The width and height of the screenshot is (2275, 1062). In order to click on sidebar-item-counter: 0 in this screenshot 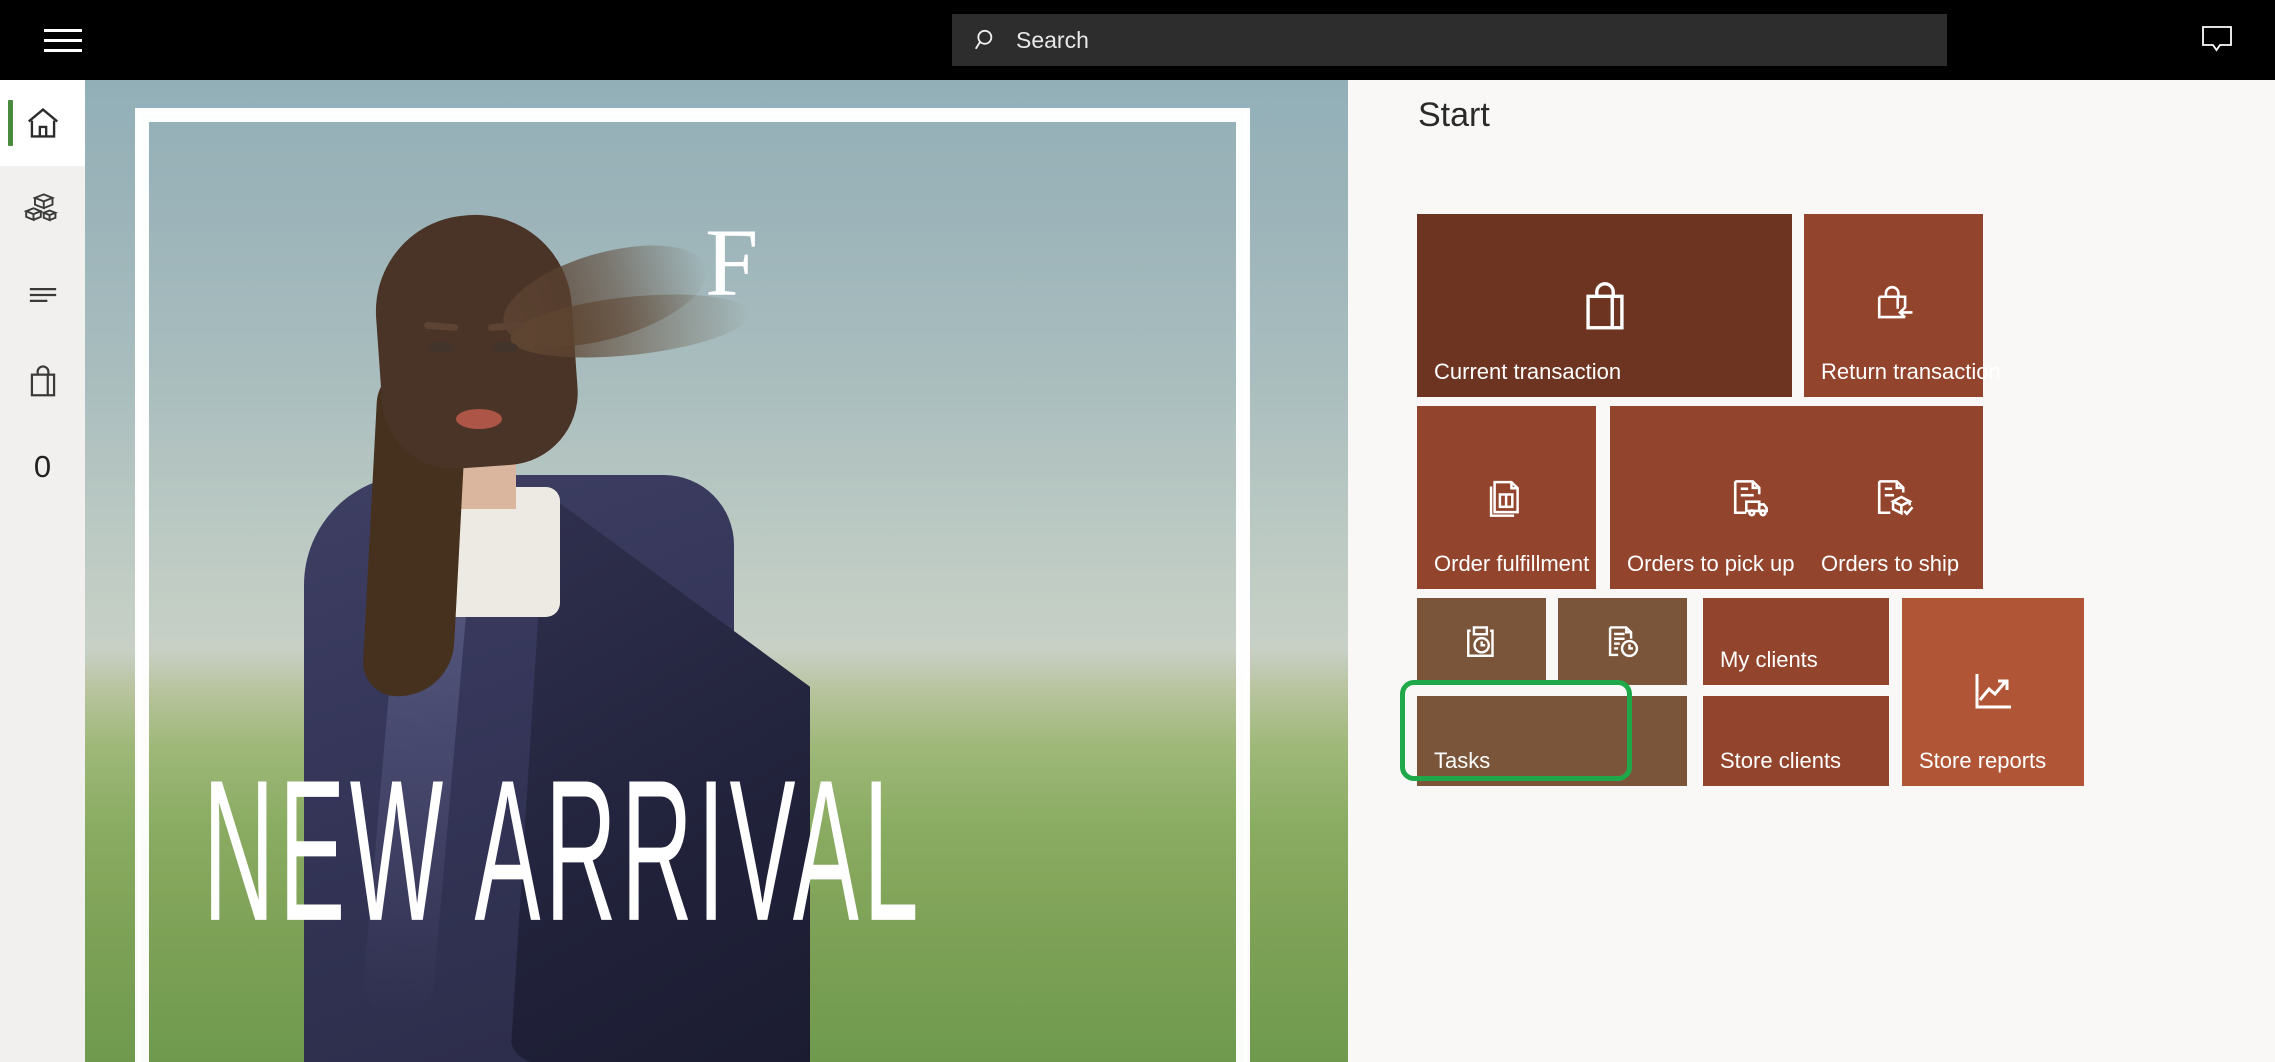, I will do `click(42, 467)`.